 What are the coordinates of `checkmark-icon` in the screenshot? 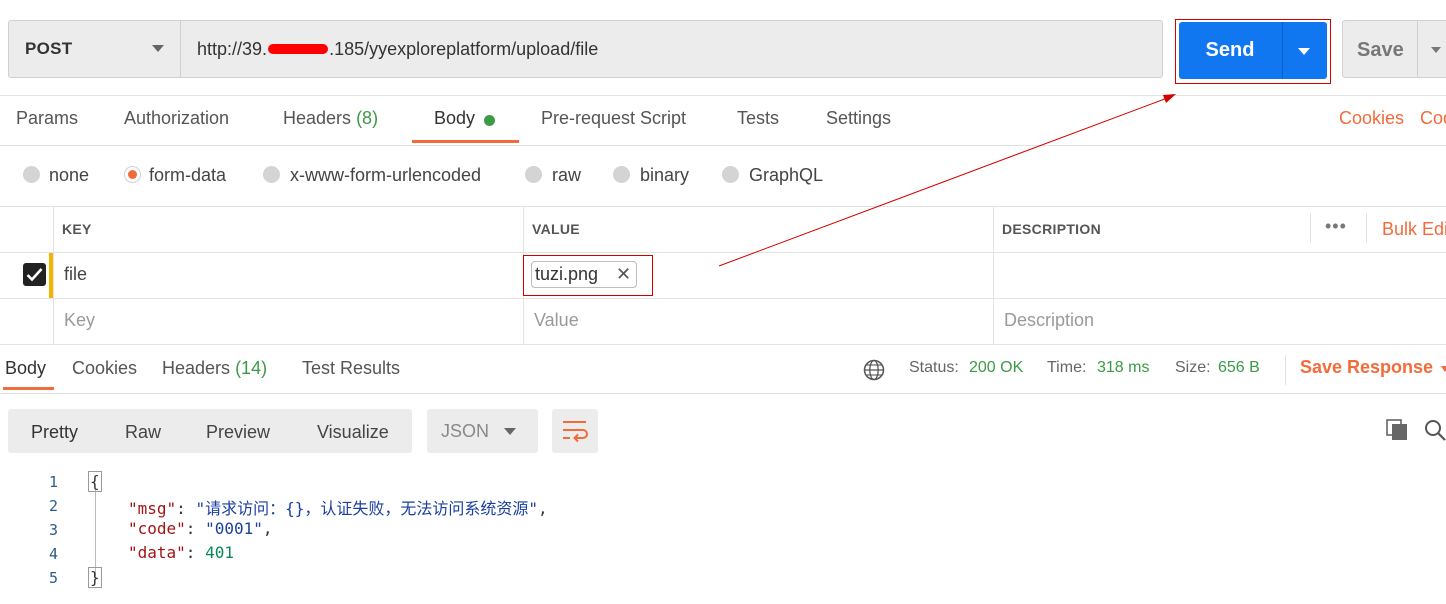 It's located at (34, 275).